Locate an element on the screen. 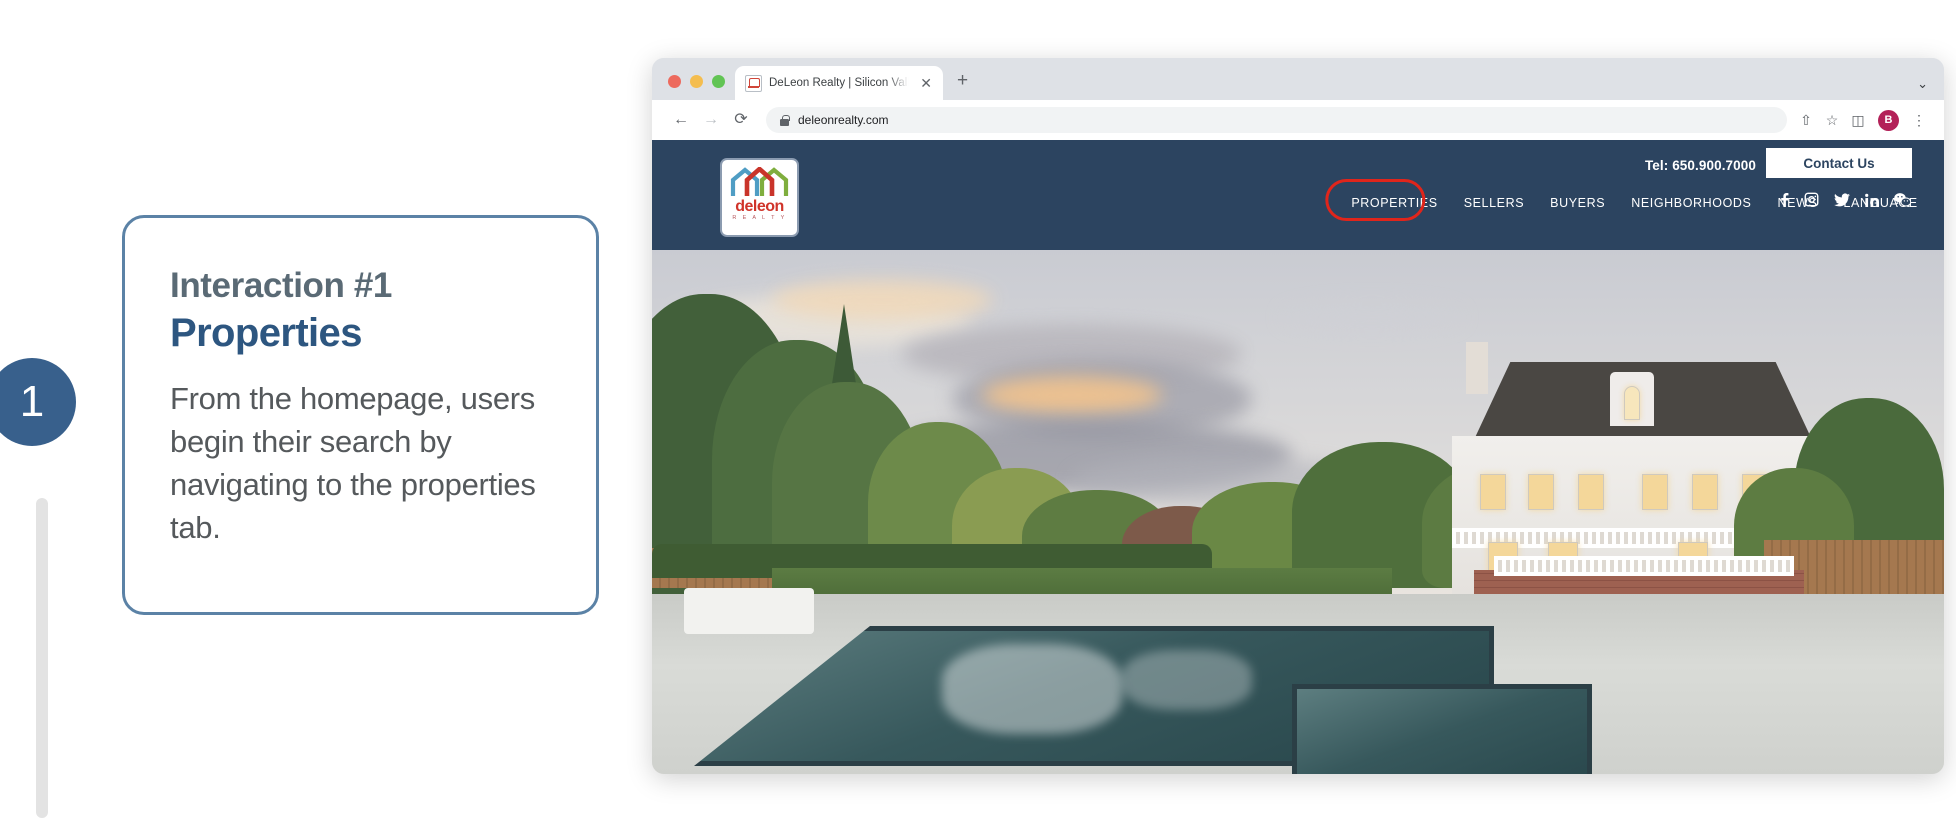  browser-toolbar: ← → ⟳ deleonrealty.com ⇧ ☆ ◫ B ⋮ is located at coordinates (1298, 120).